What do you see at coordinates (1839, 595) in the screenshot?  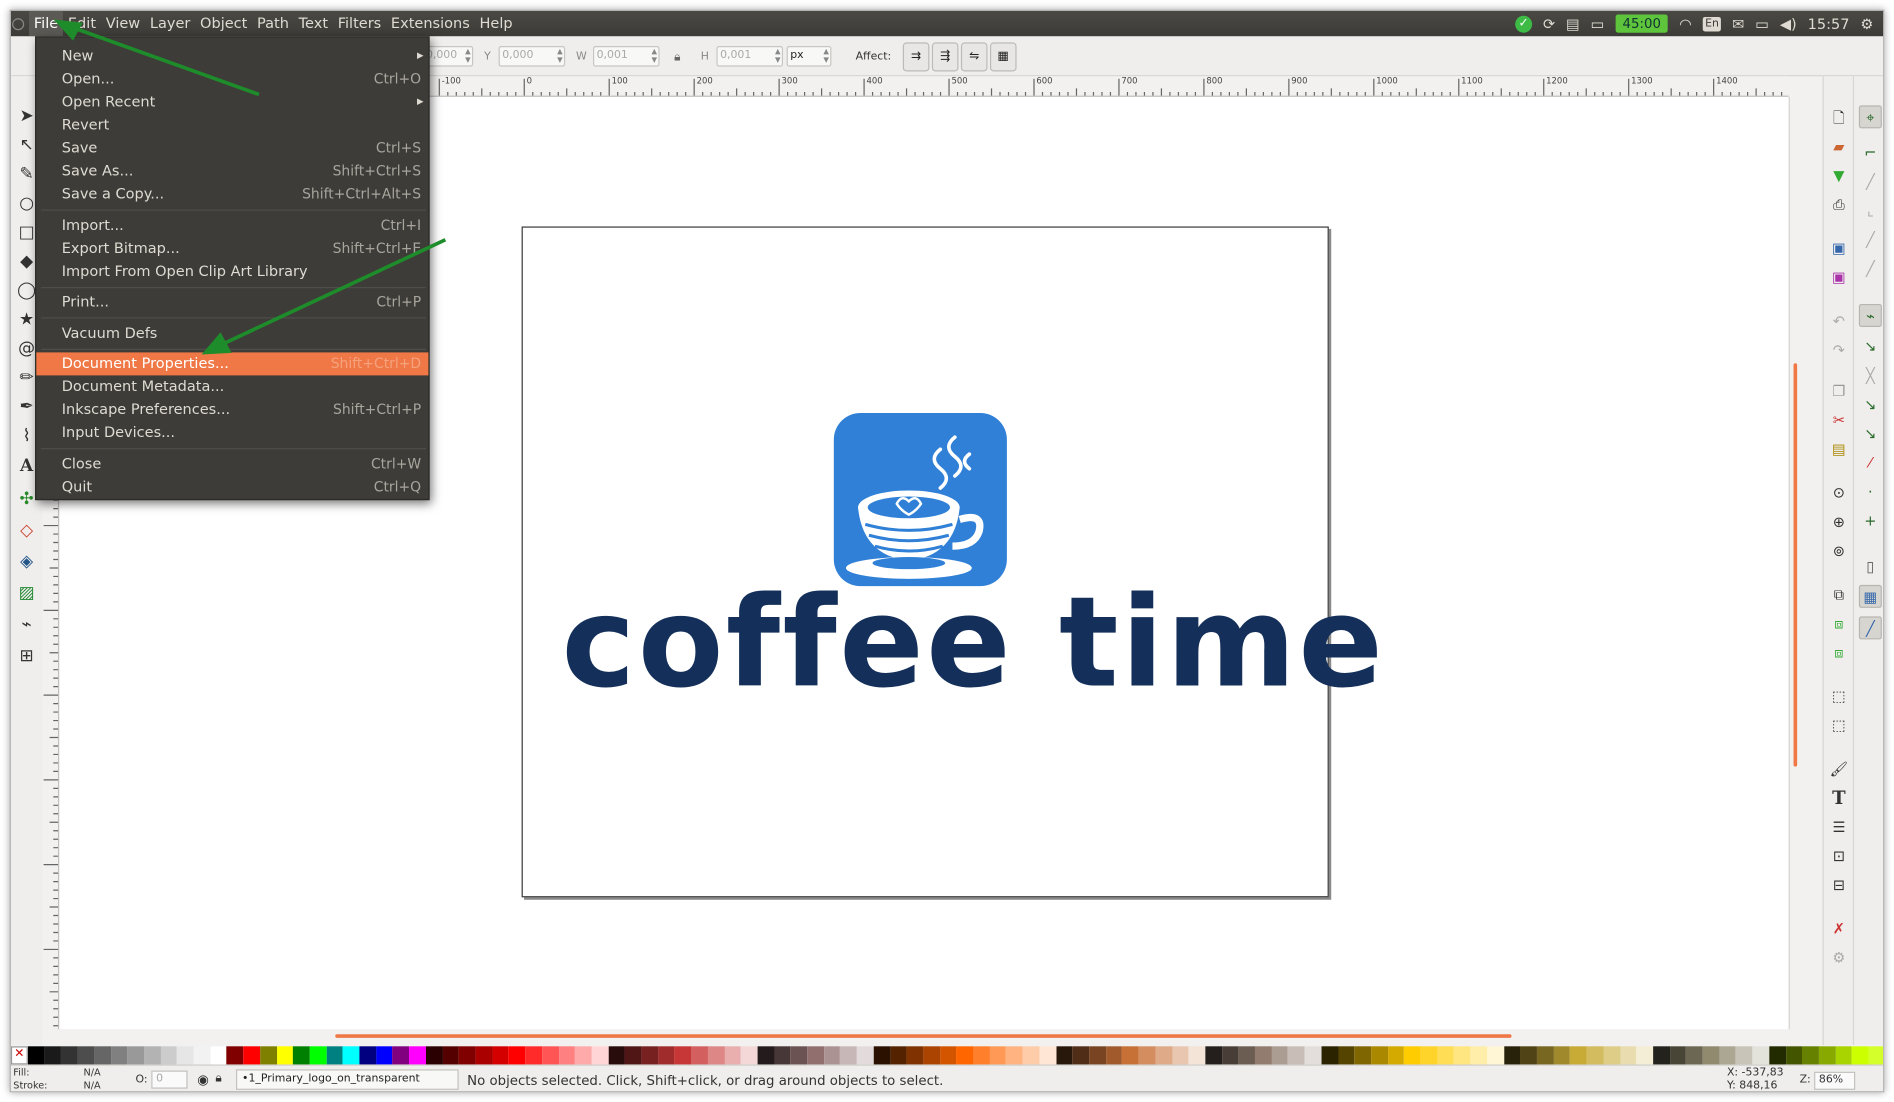 I see `duplicate-icon: ⧉` at bounding box center [1839, 595].